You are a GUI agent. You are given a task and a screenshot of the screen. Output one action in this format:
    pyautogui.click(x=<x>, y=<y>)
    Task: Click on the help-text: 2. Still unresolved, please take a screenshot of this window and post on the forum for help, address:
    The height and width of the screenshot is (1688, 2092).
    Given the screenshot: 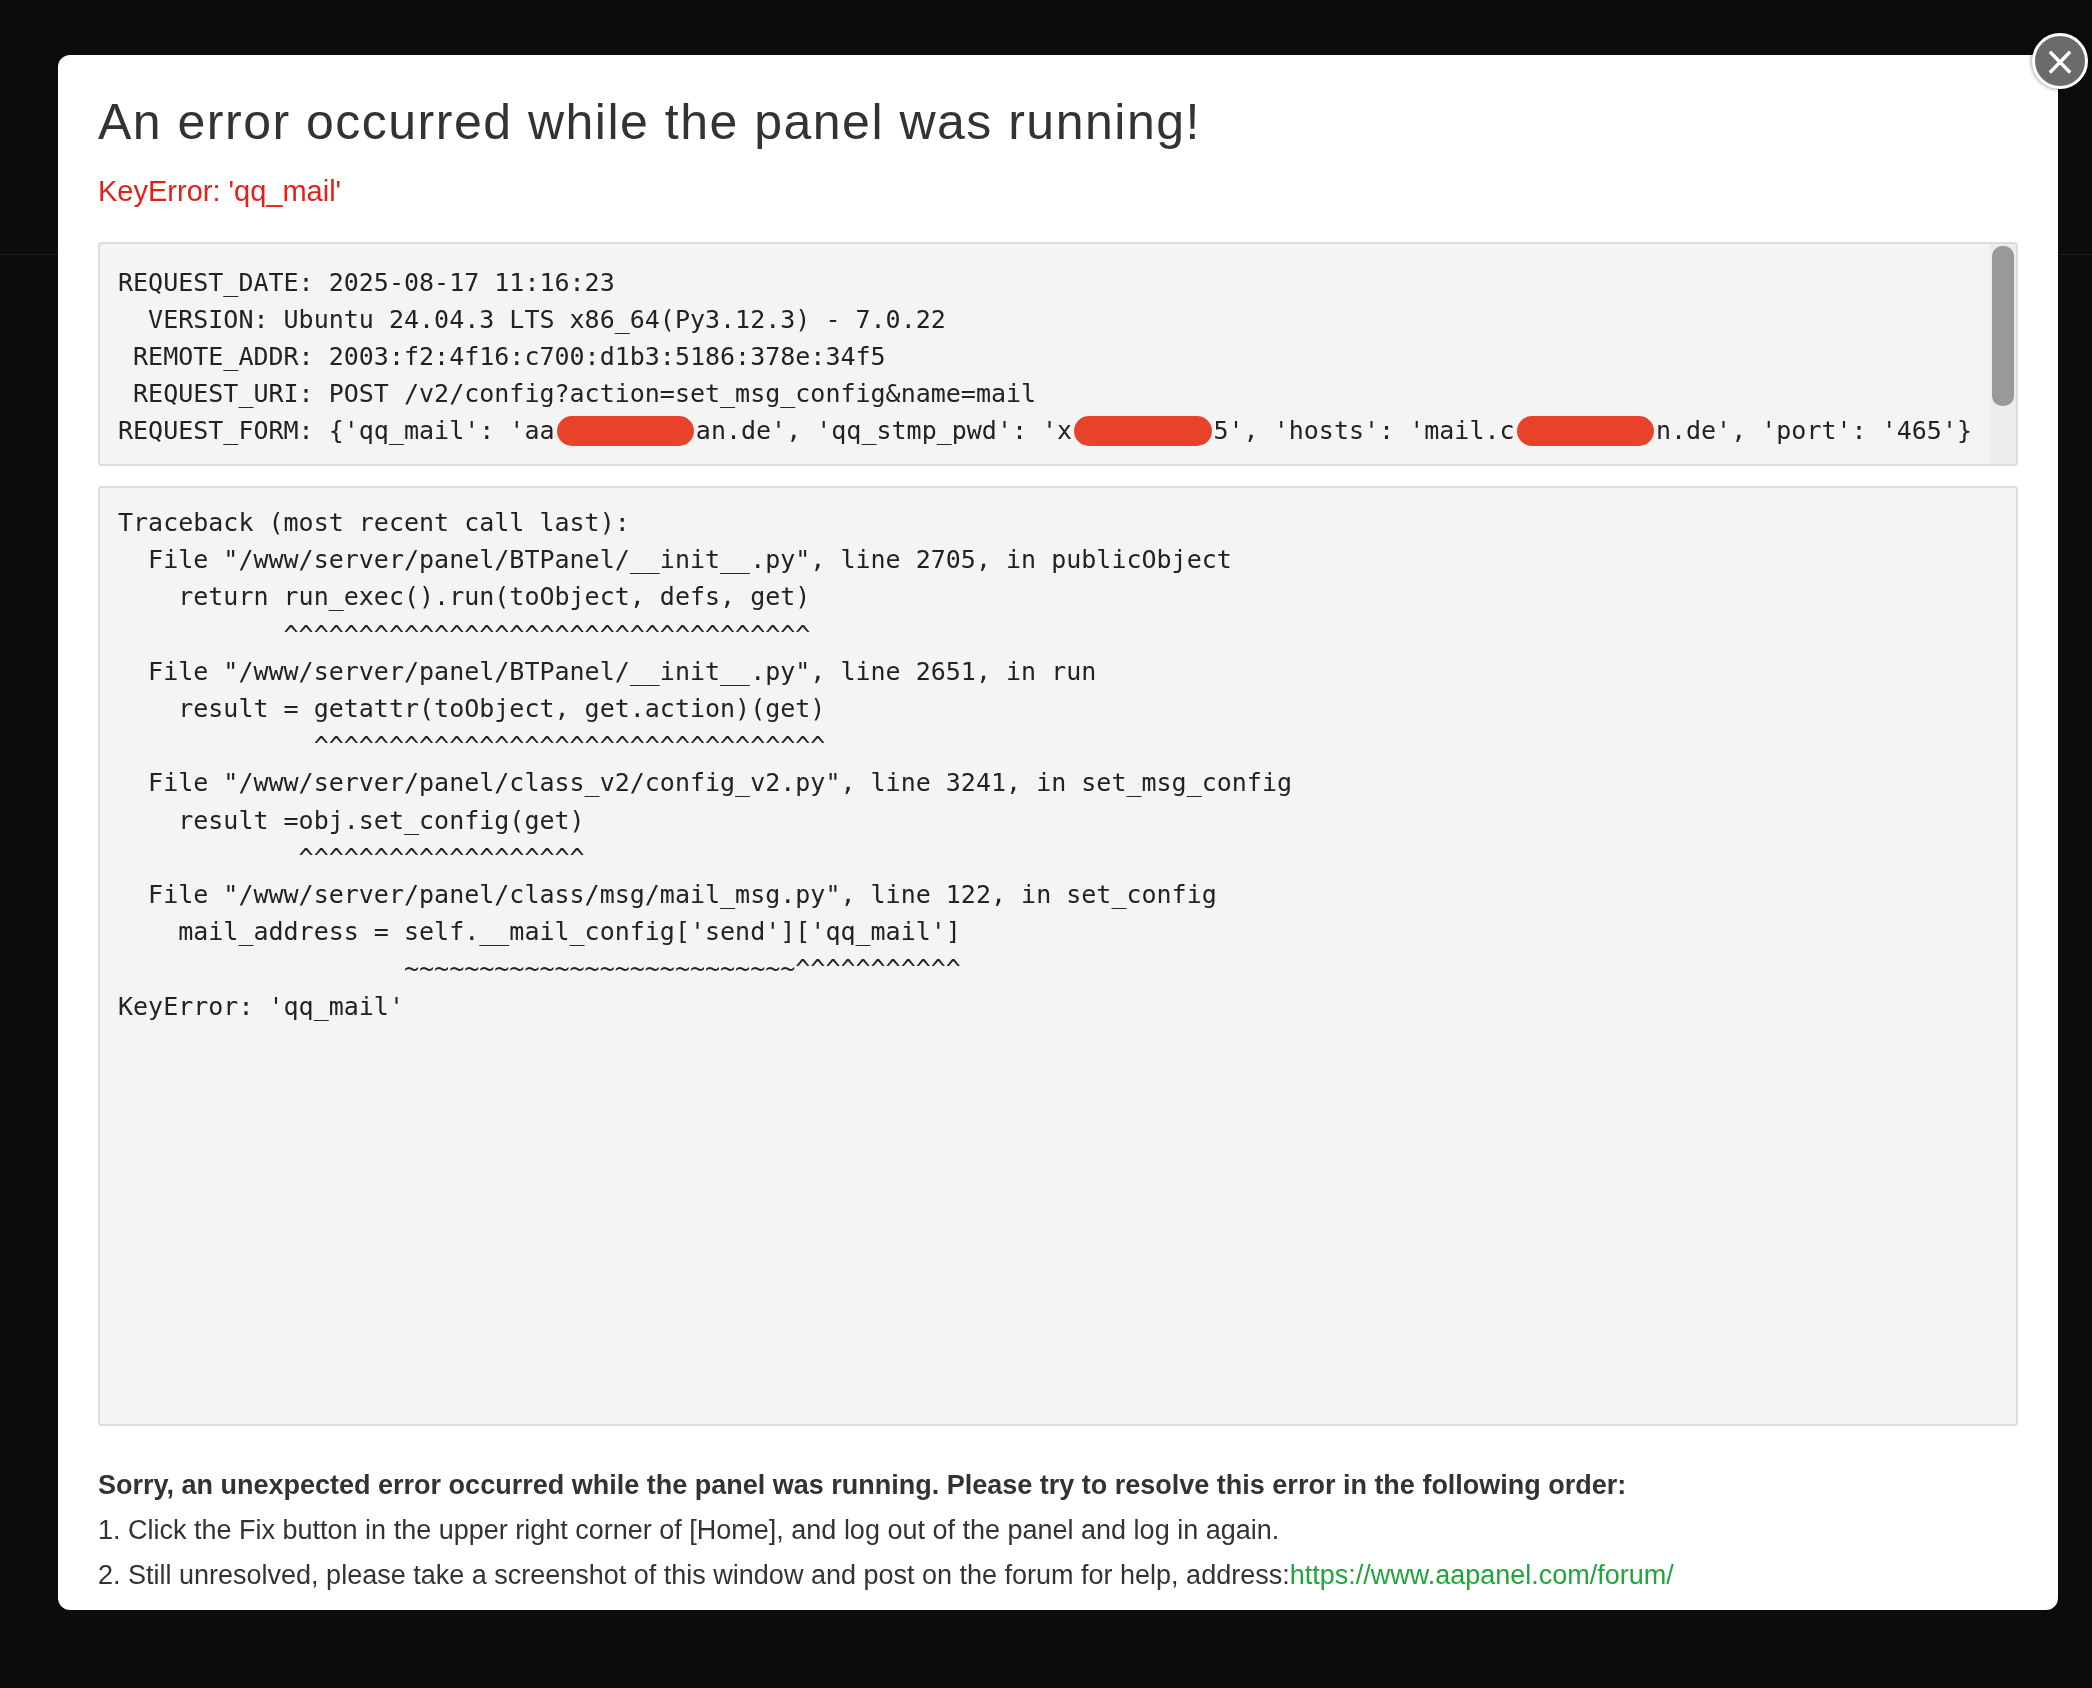 What is the action you would take?
    pyautogui.click(x=694, y=1575)
    